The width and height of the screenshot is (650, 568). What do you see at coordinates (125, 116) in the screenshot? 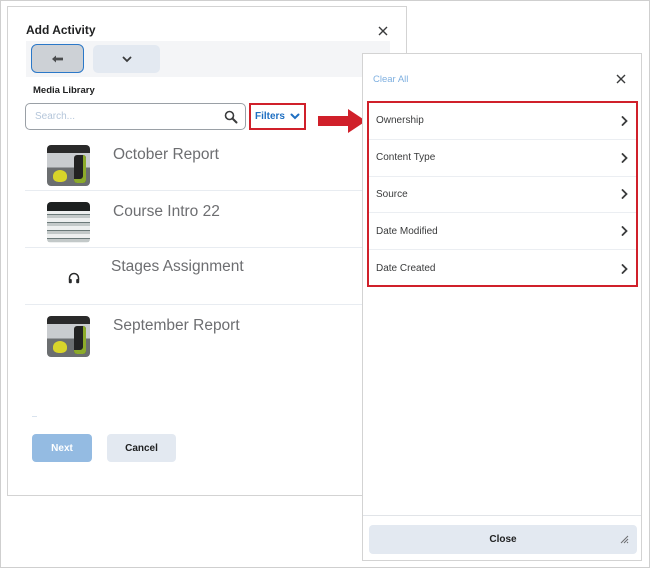
I see `search-input` at bounding box center [125, 116].